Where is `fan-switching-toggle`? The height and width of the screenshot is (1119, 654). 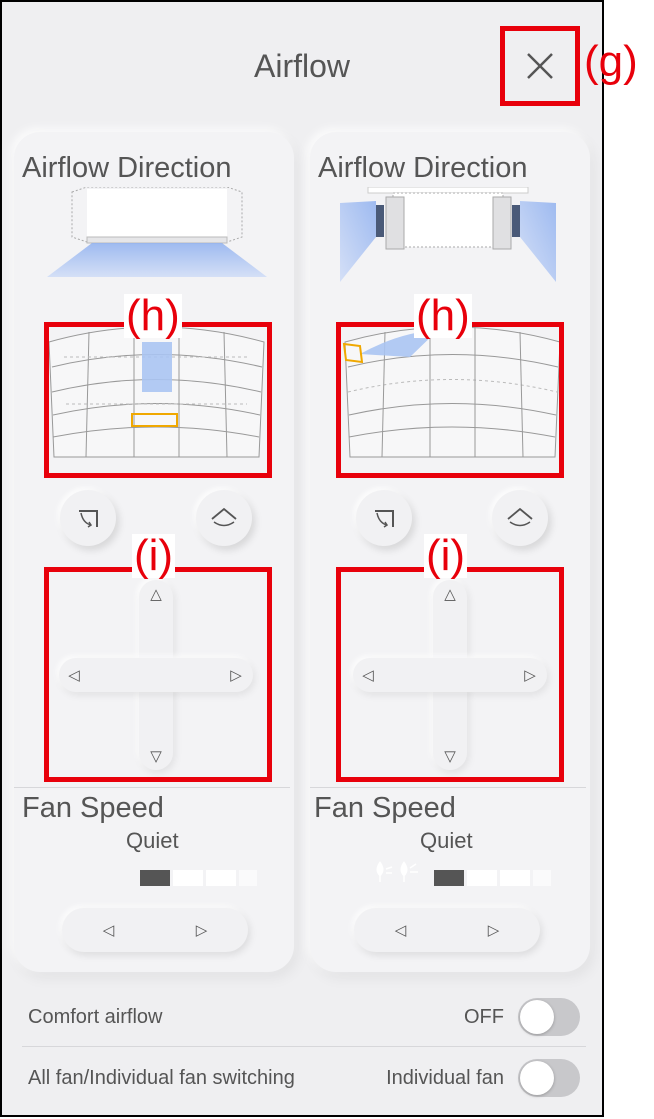
fan-switching-toggle is located at coordinates (549, 1078).